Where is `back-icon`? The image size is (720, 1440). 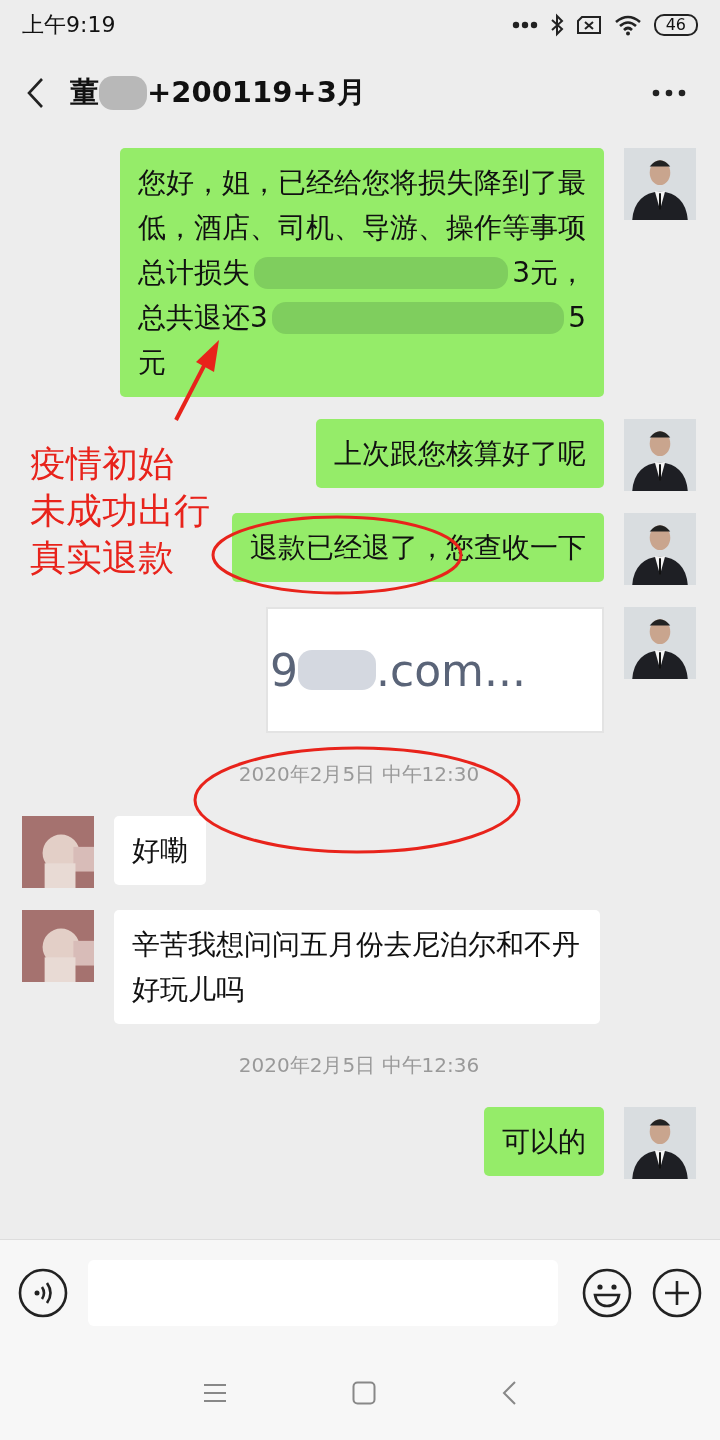 back-icon is located at coordinates (35, 92).